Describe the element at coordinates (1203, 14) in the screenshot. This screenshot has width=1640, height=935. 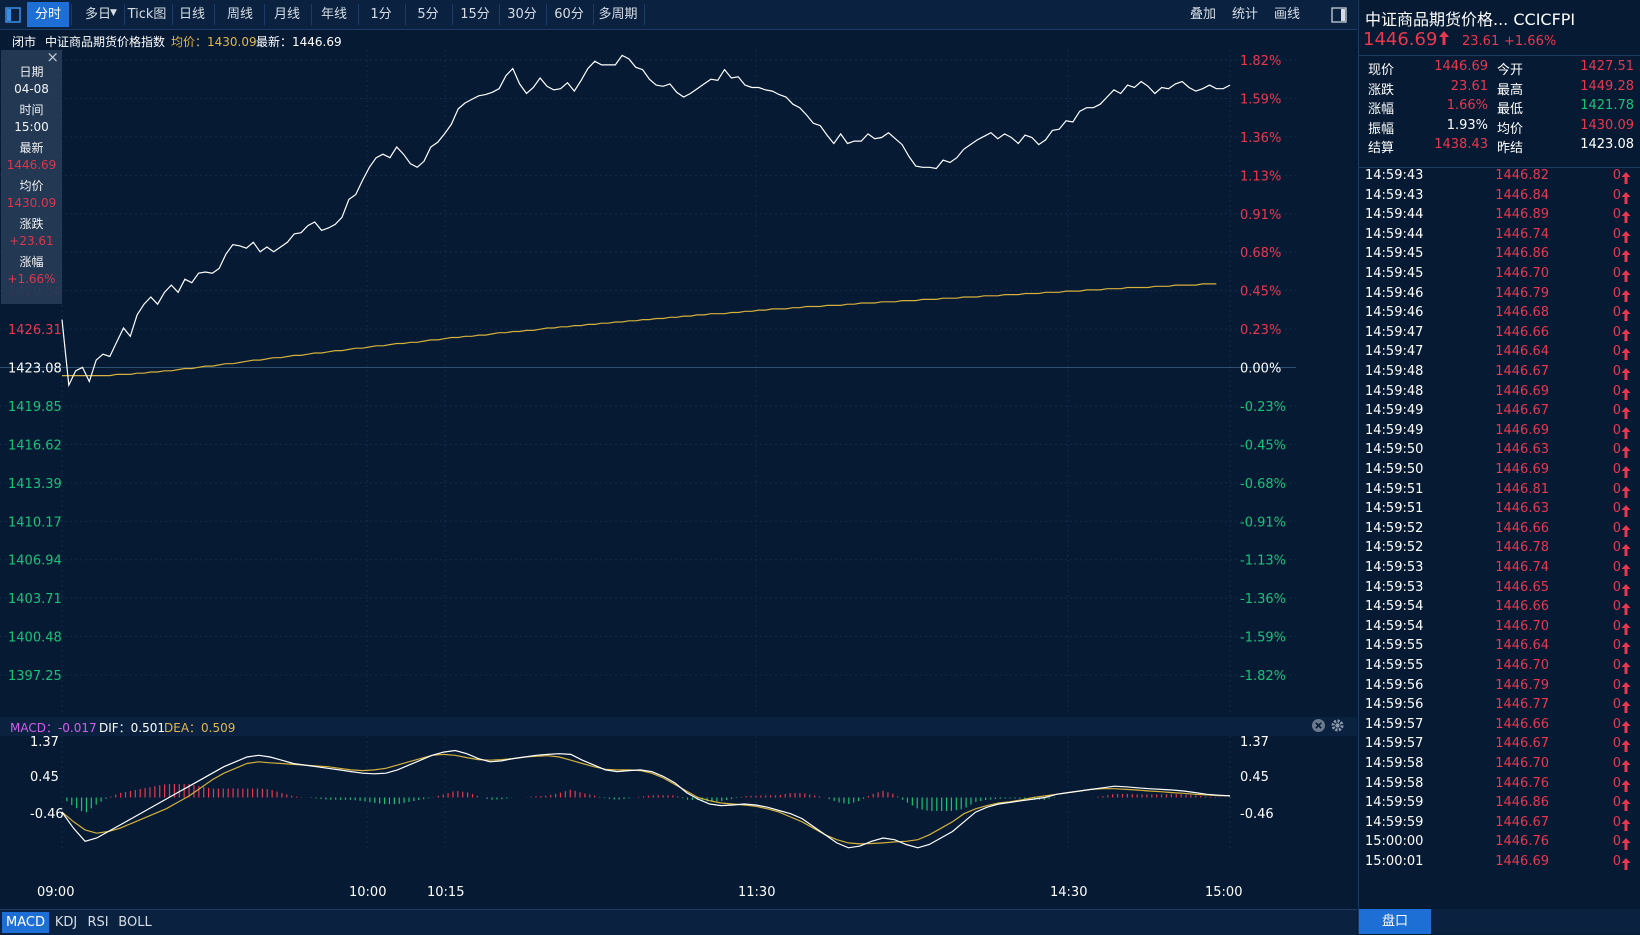
I see `overlay-button: 叠加` at that location.